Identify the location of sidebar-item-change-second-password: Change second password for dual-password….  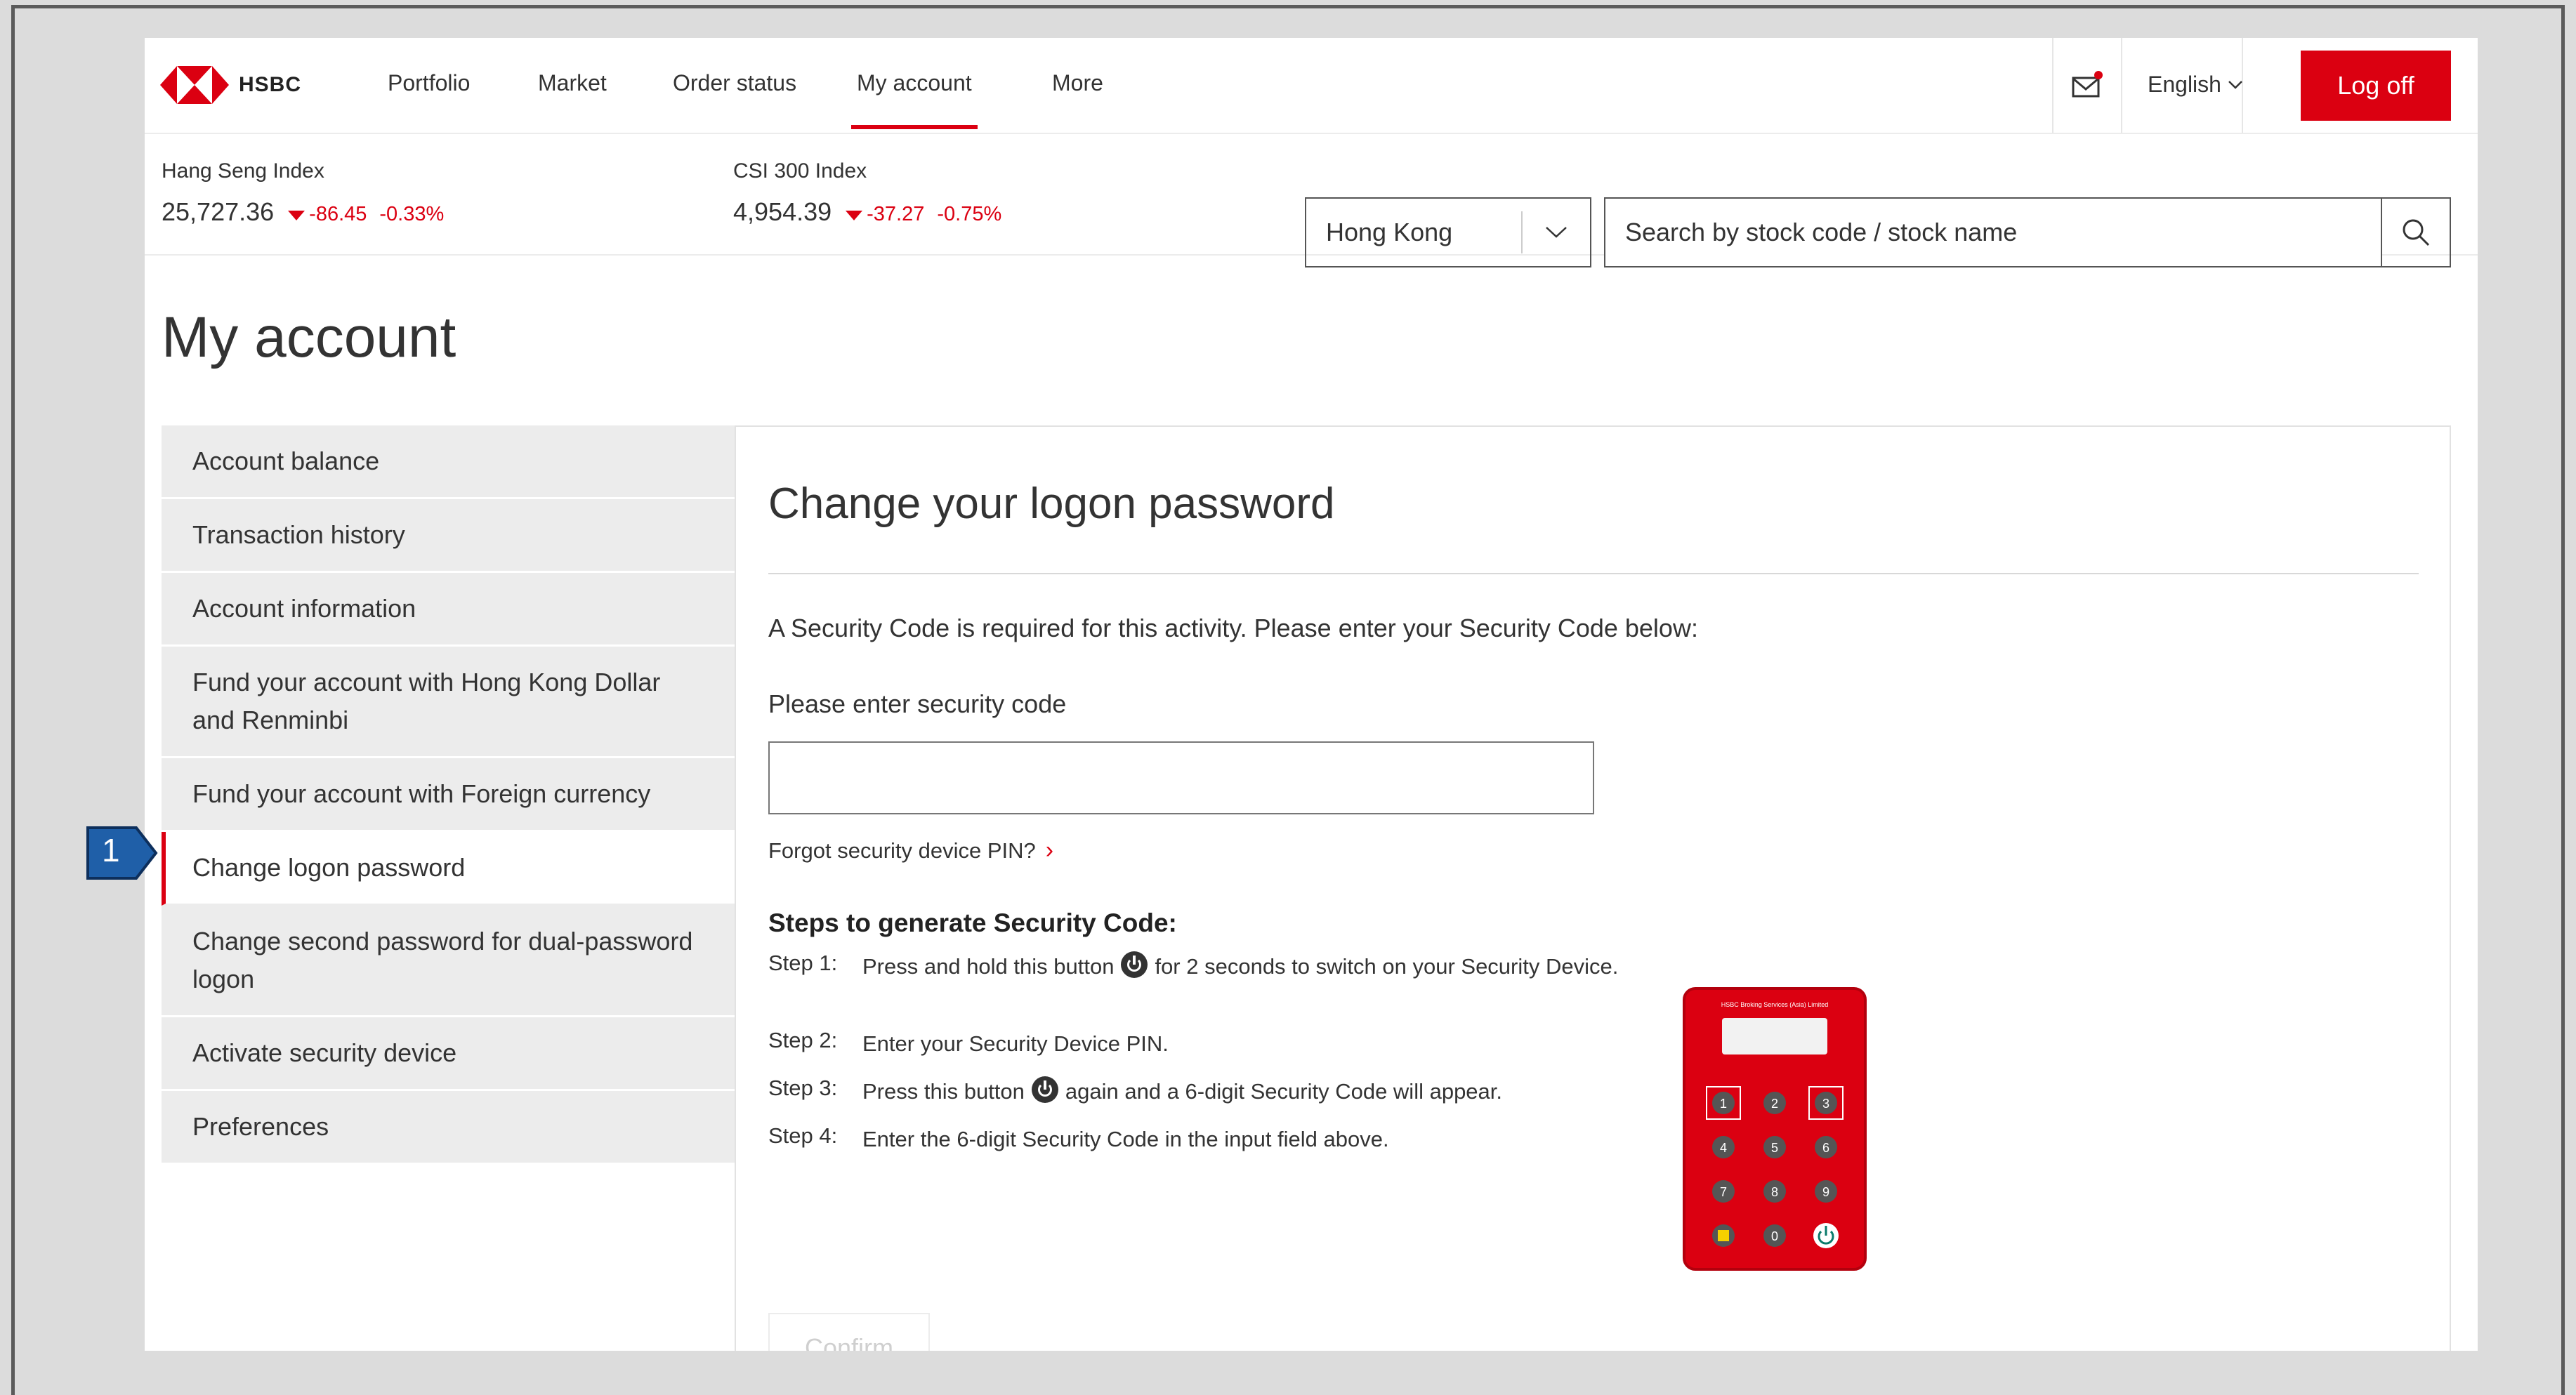
(448, 962).